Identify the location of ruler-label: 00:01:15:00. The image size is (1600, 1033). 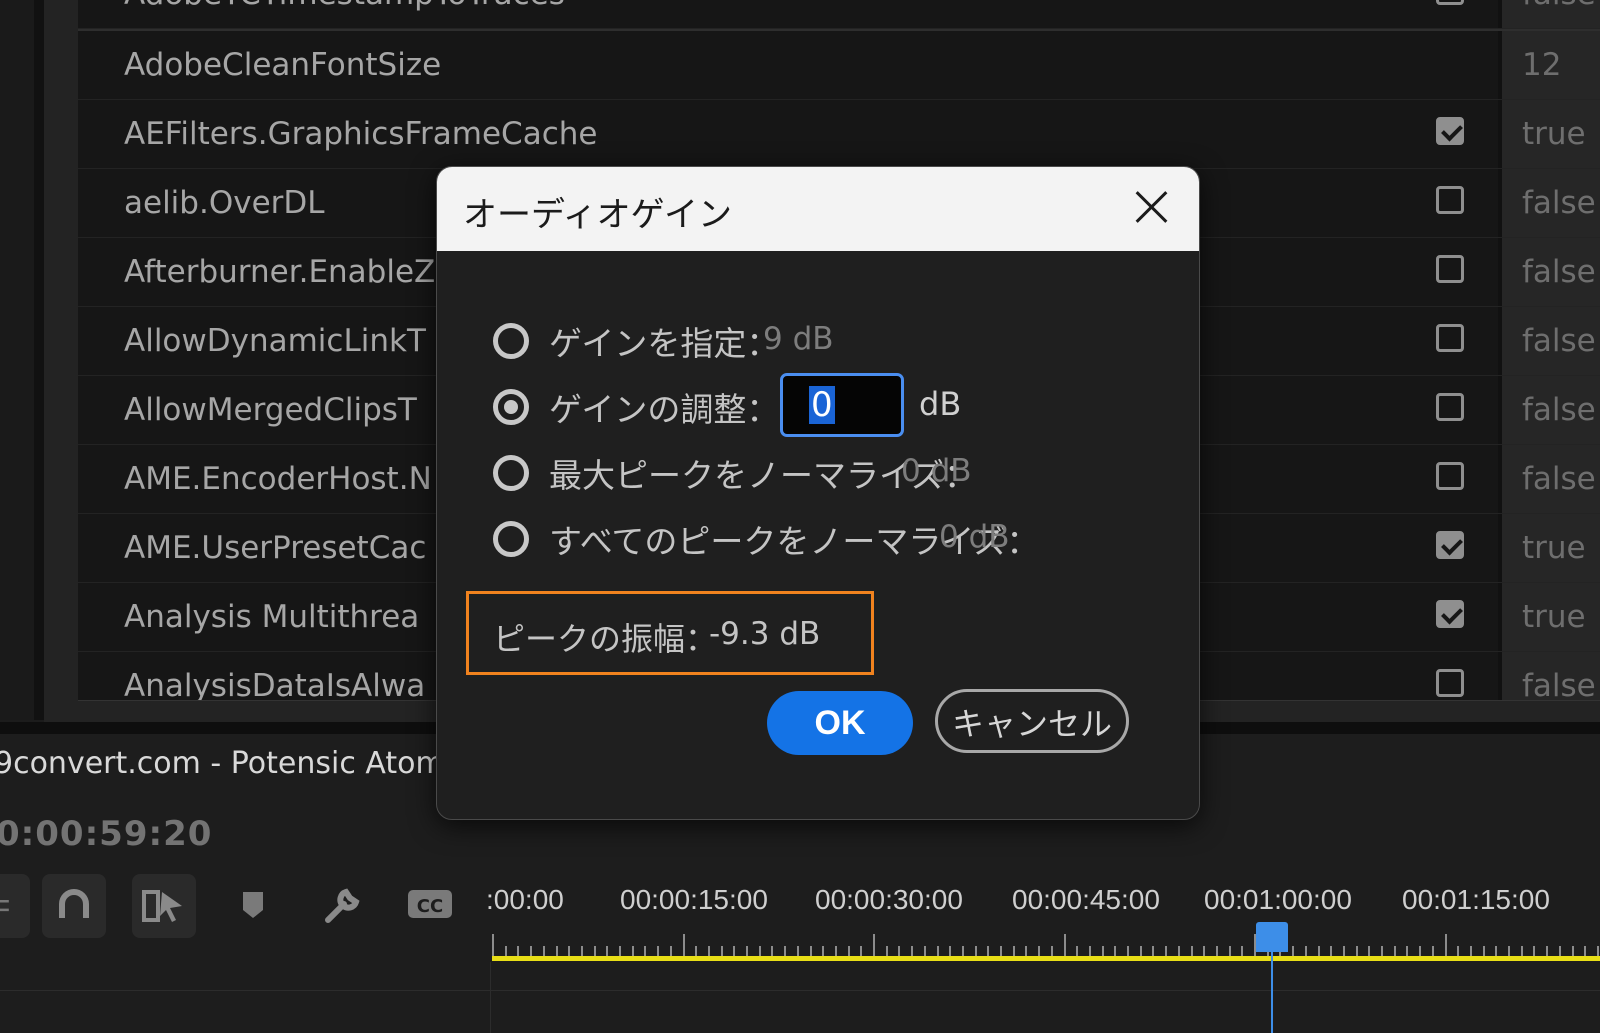
(1476, 899).